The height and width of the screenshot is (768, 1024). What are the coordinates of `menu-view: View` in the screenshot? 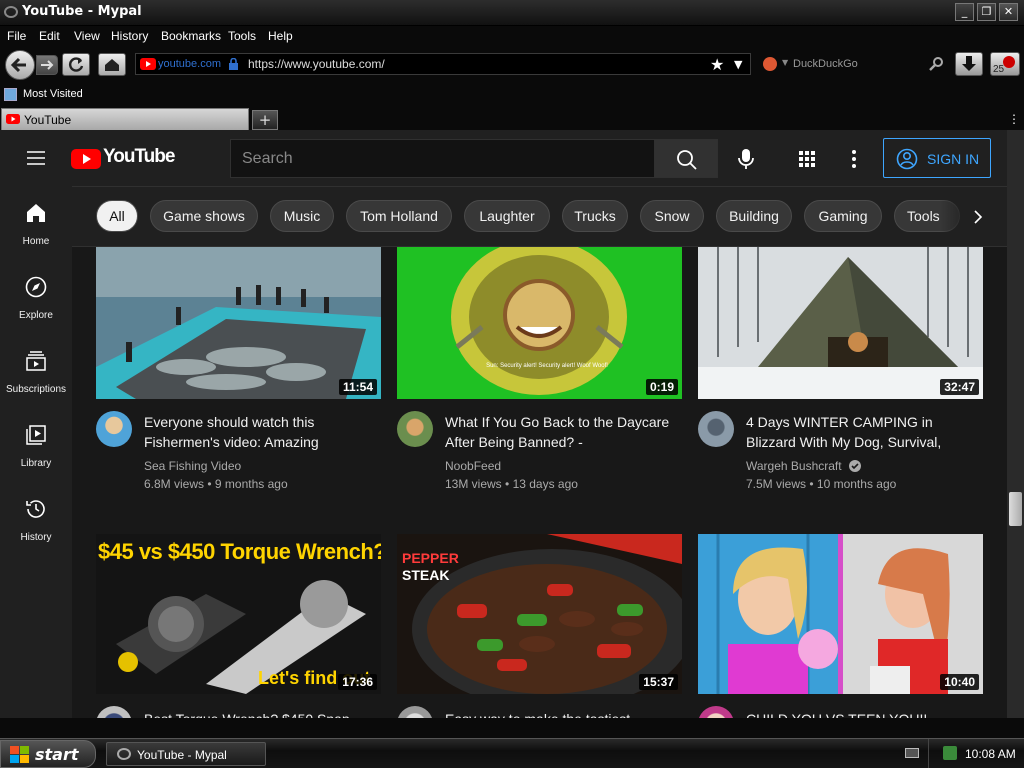 It's located at (87, 36).